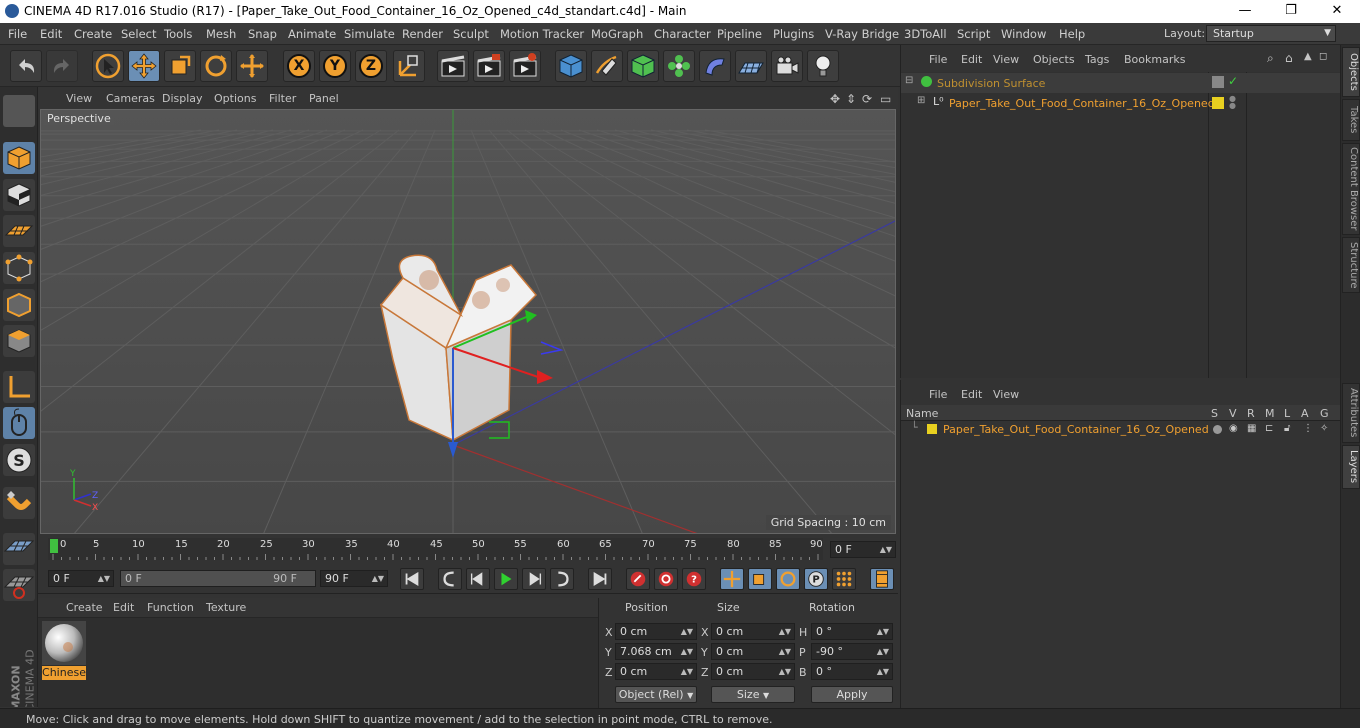 This screenshot has width=1360, height=728. I want to click on expand-icon: ◻, so click(1323, 56).